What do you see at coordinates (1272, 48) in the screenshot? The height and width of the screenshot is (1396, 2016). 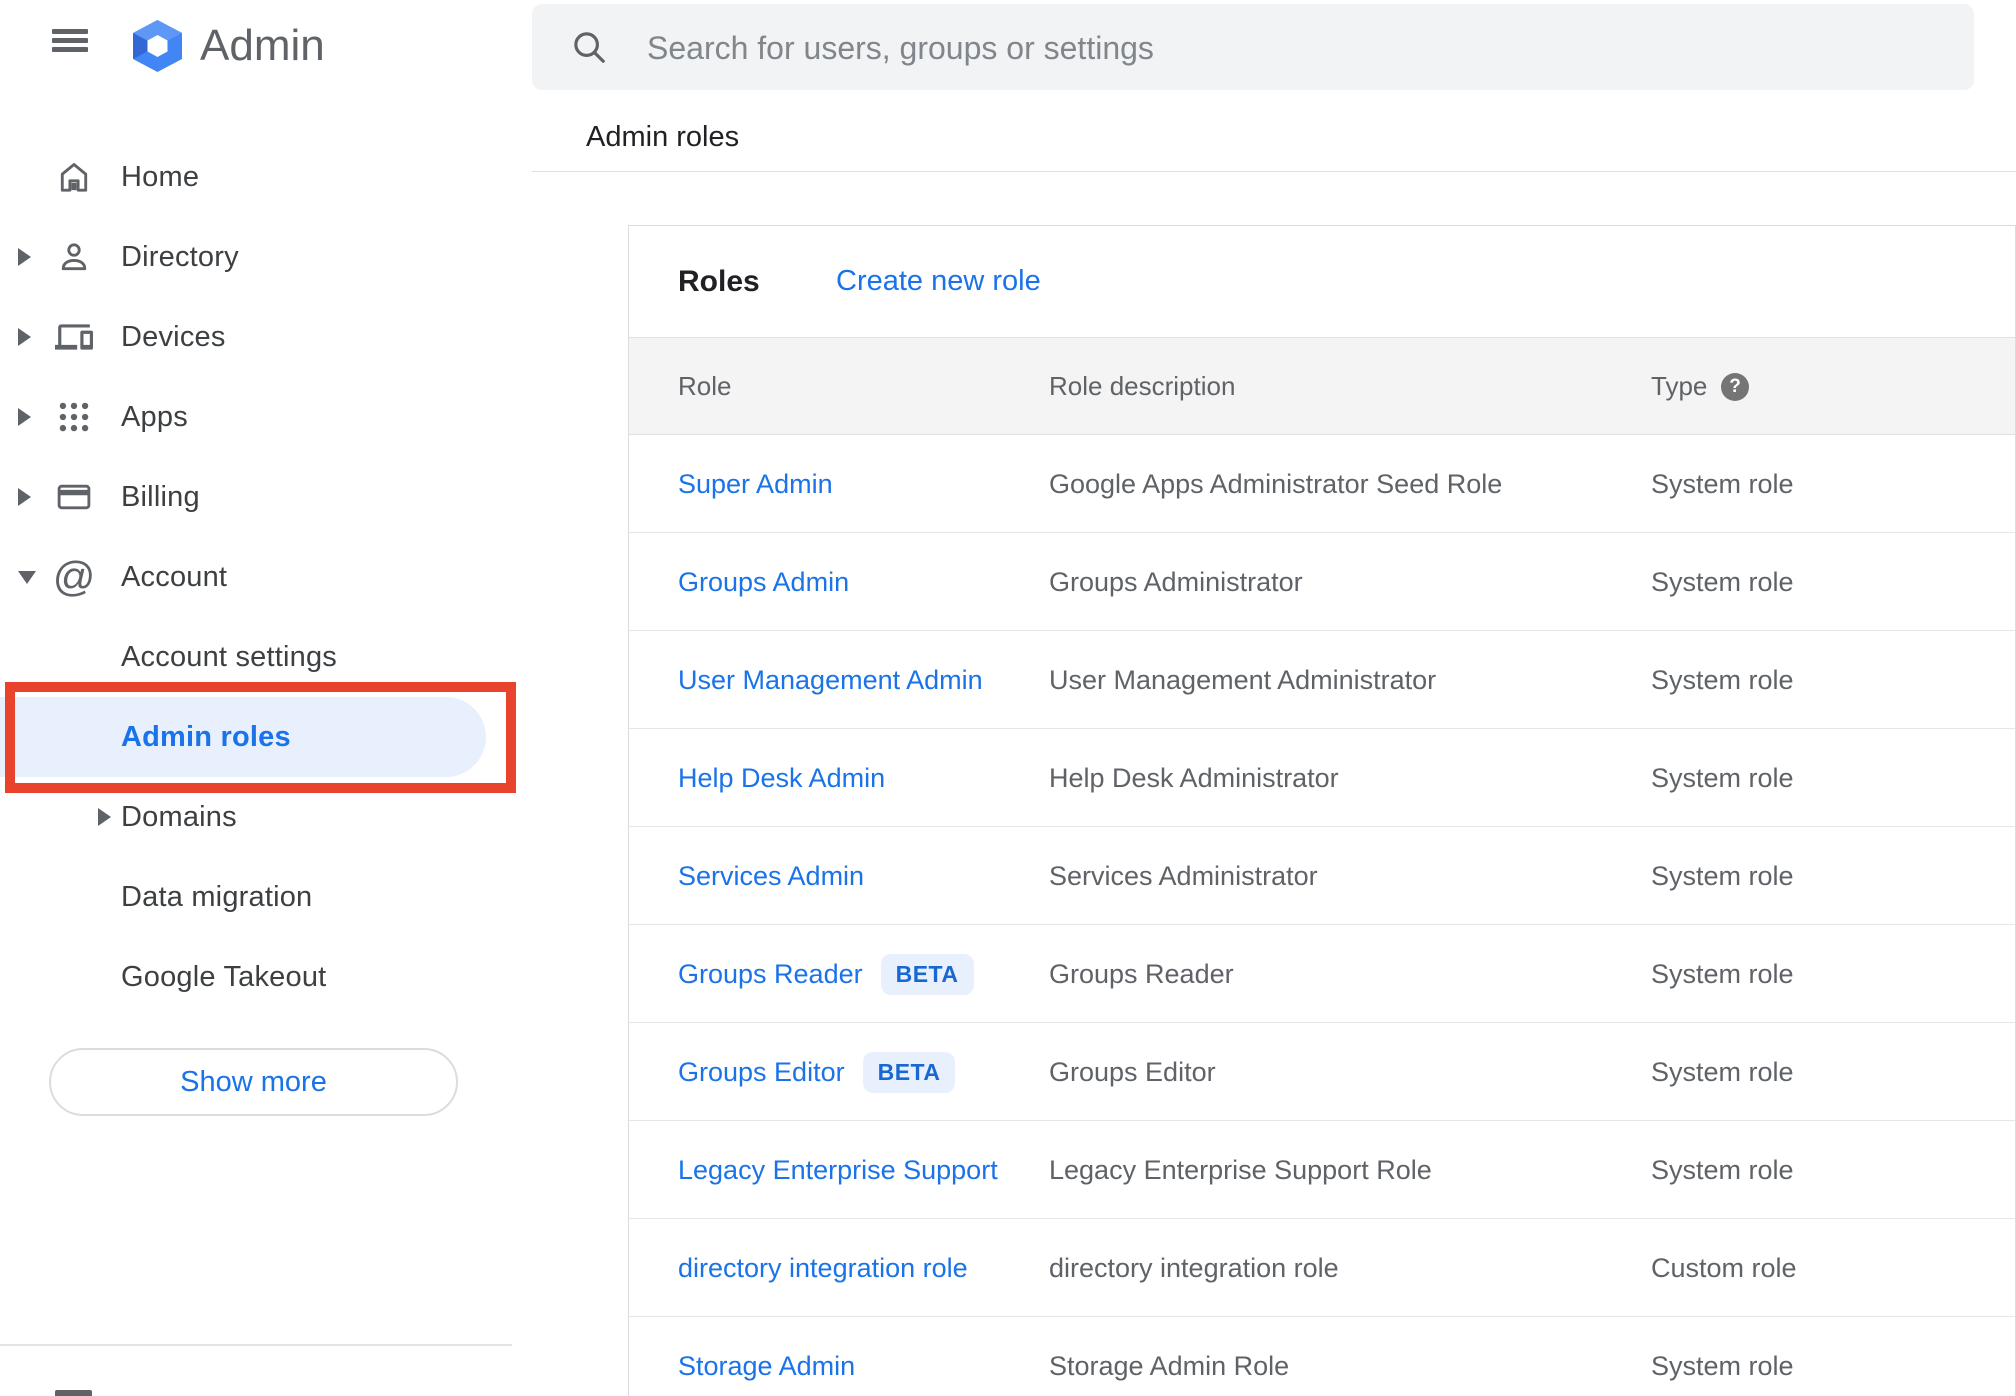 I see `search-input` at bounding box center [1272, 48].